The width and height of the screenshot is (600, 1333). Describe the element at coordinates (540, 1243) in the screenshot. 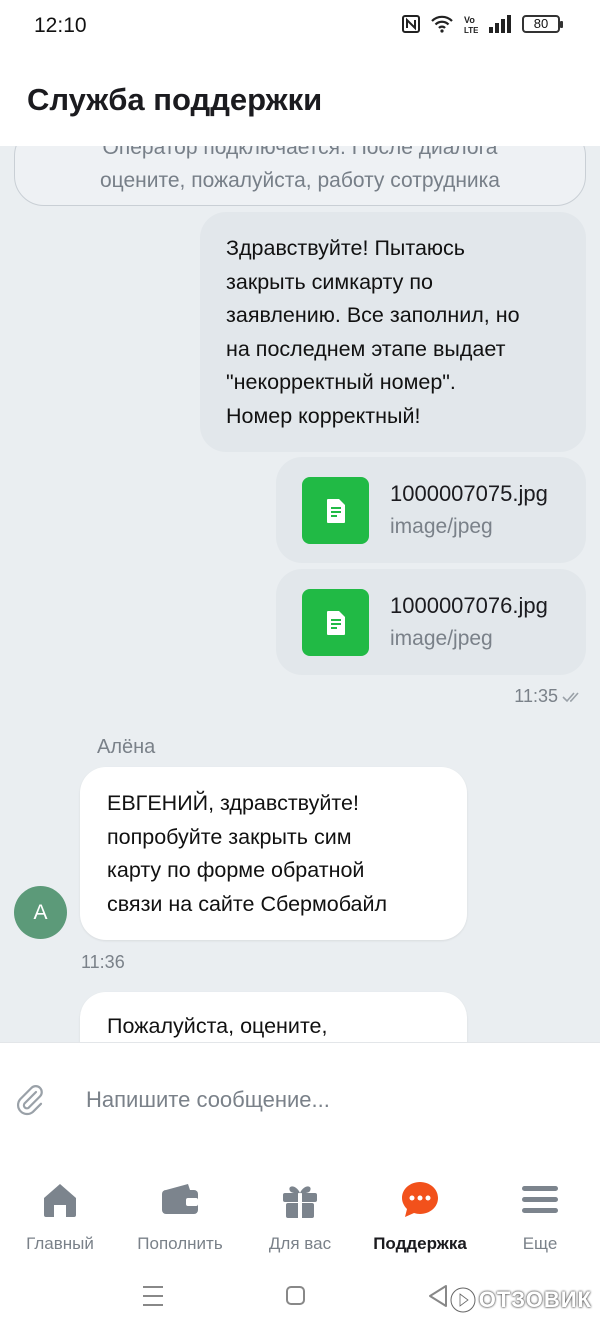

I see `tab-label: Еще` at that location.